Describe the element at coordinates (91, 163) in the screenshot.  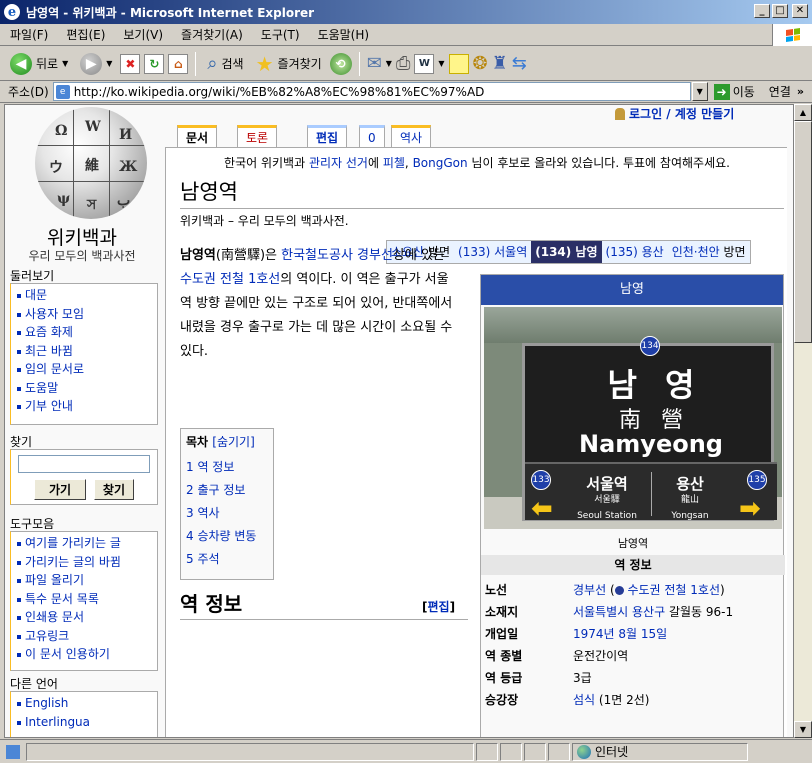
I see `wikipedia-globe-logo: Ω W И ウ 維 Ж ψ স ب` at that location.